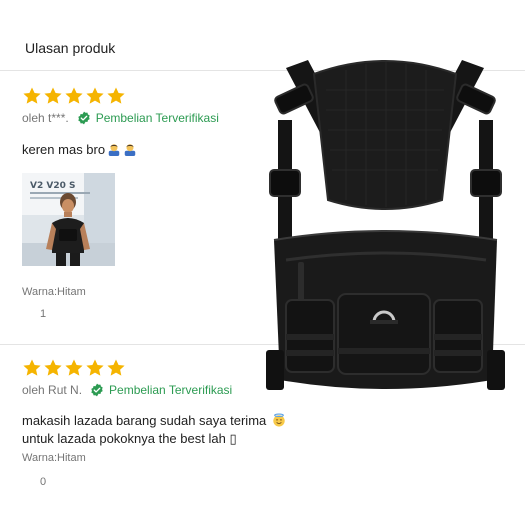  I want to click on reviewer-name: oleh Rut N., so click(52, 390).